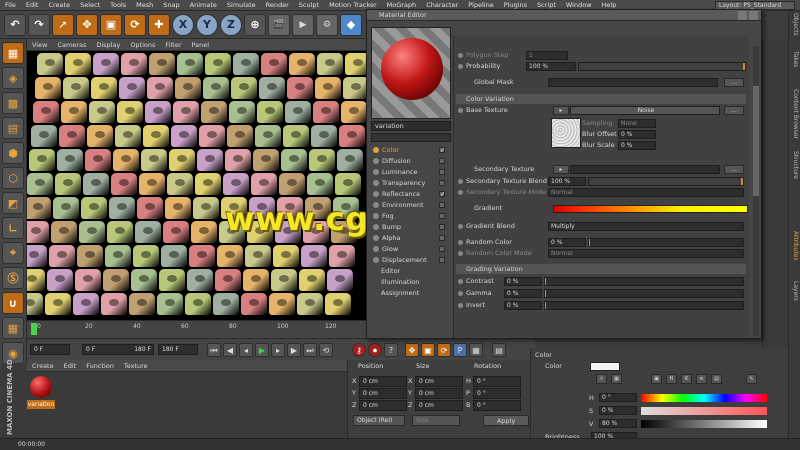  I want to click on side-tab-layers: Layers, so click(795, 291).